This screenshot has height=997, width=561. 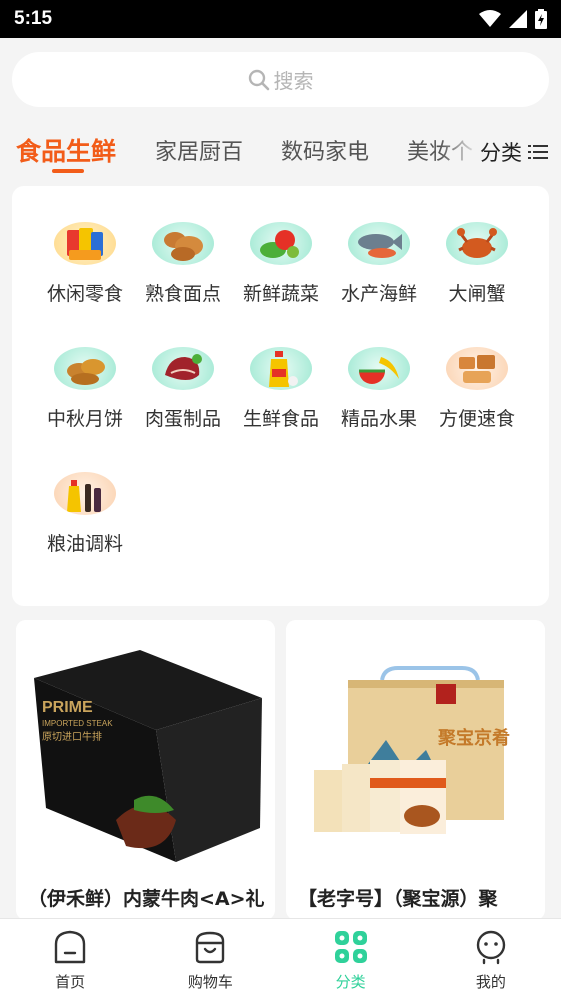 I want to click on fish-icon, so click(x=379, y=243).